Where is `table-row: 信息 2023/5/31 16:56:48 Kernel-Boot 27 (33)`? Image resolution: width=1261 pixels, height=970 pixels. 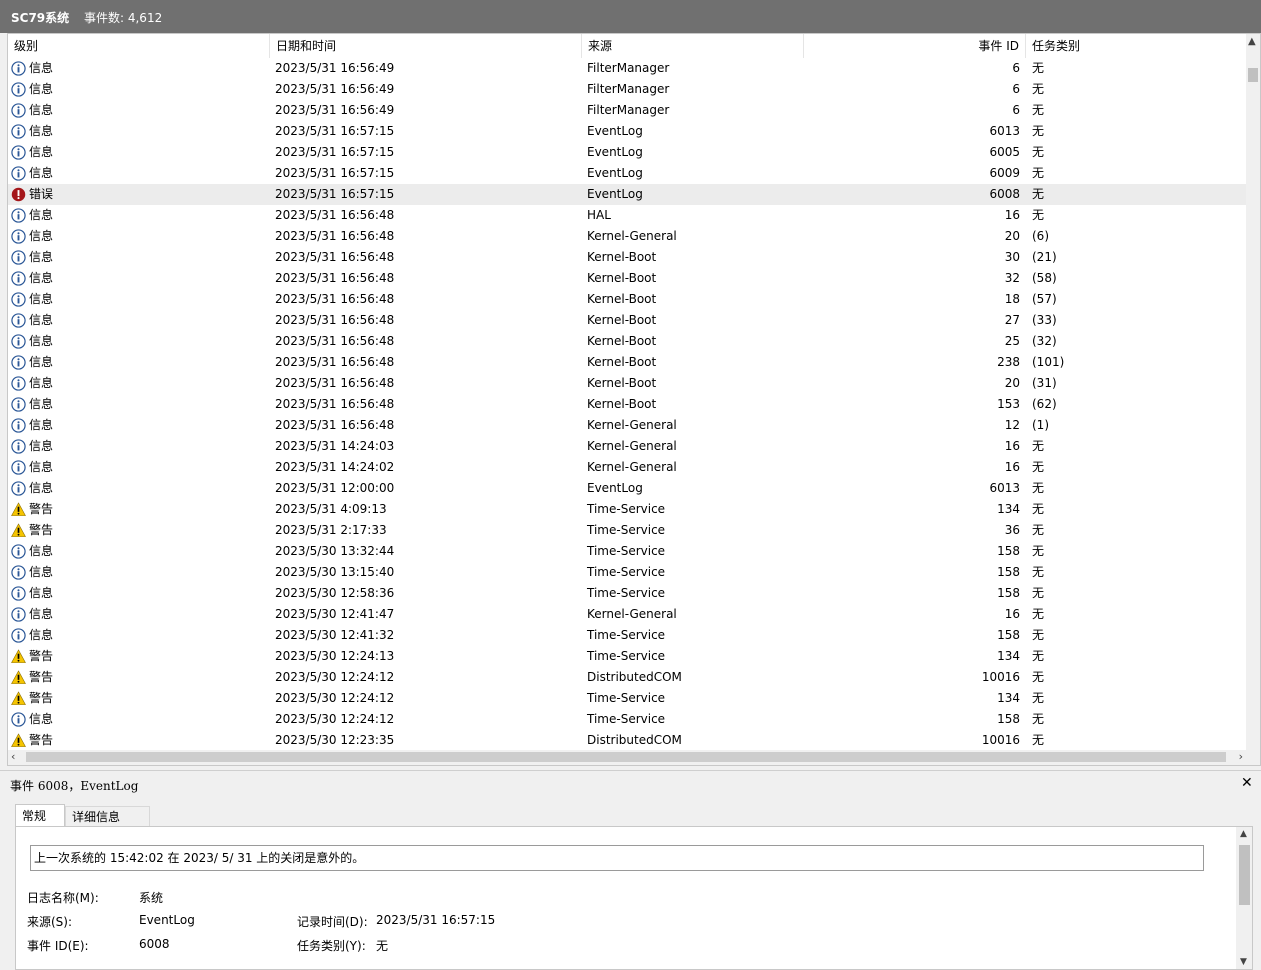
table-row: 信息 2023/5/31 16:56:48 Kernel-Boot 27 (33) is located at coordinates (627, 320).